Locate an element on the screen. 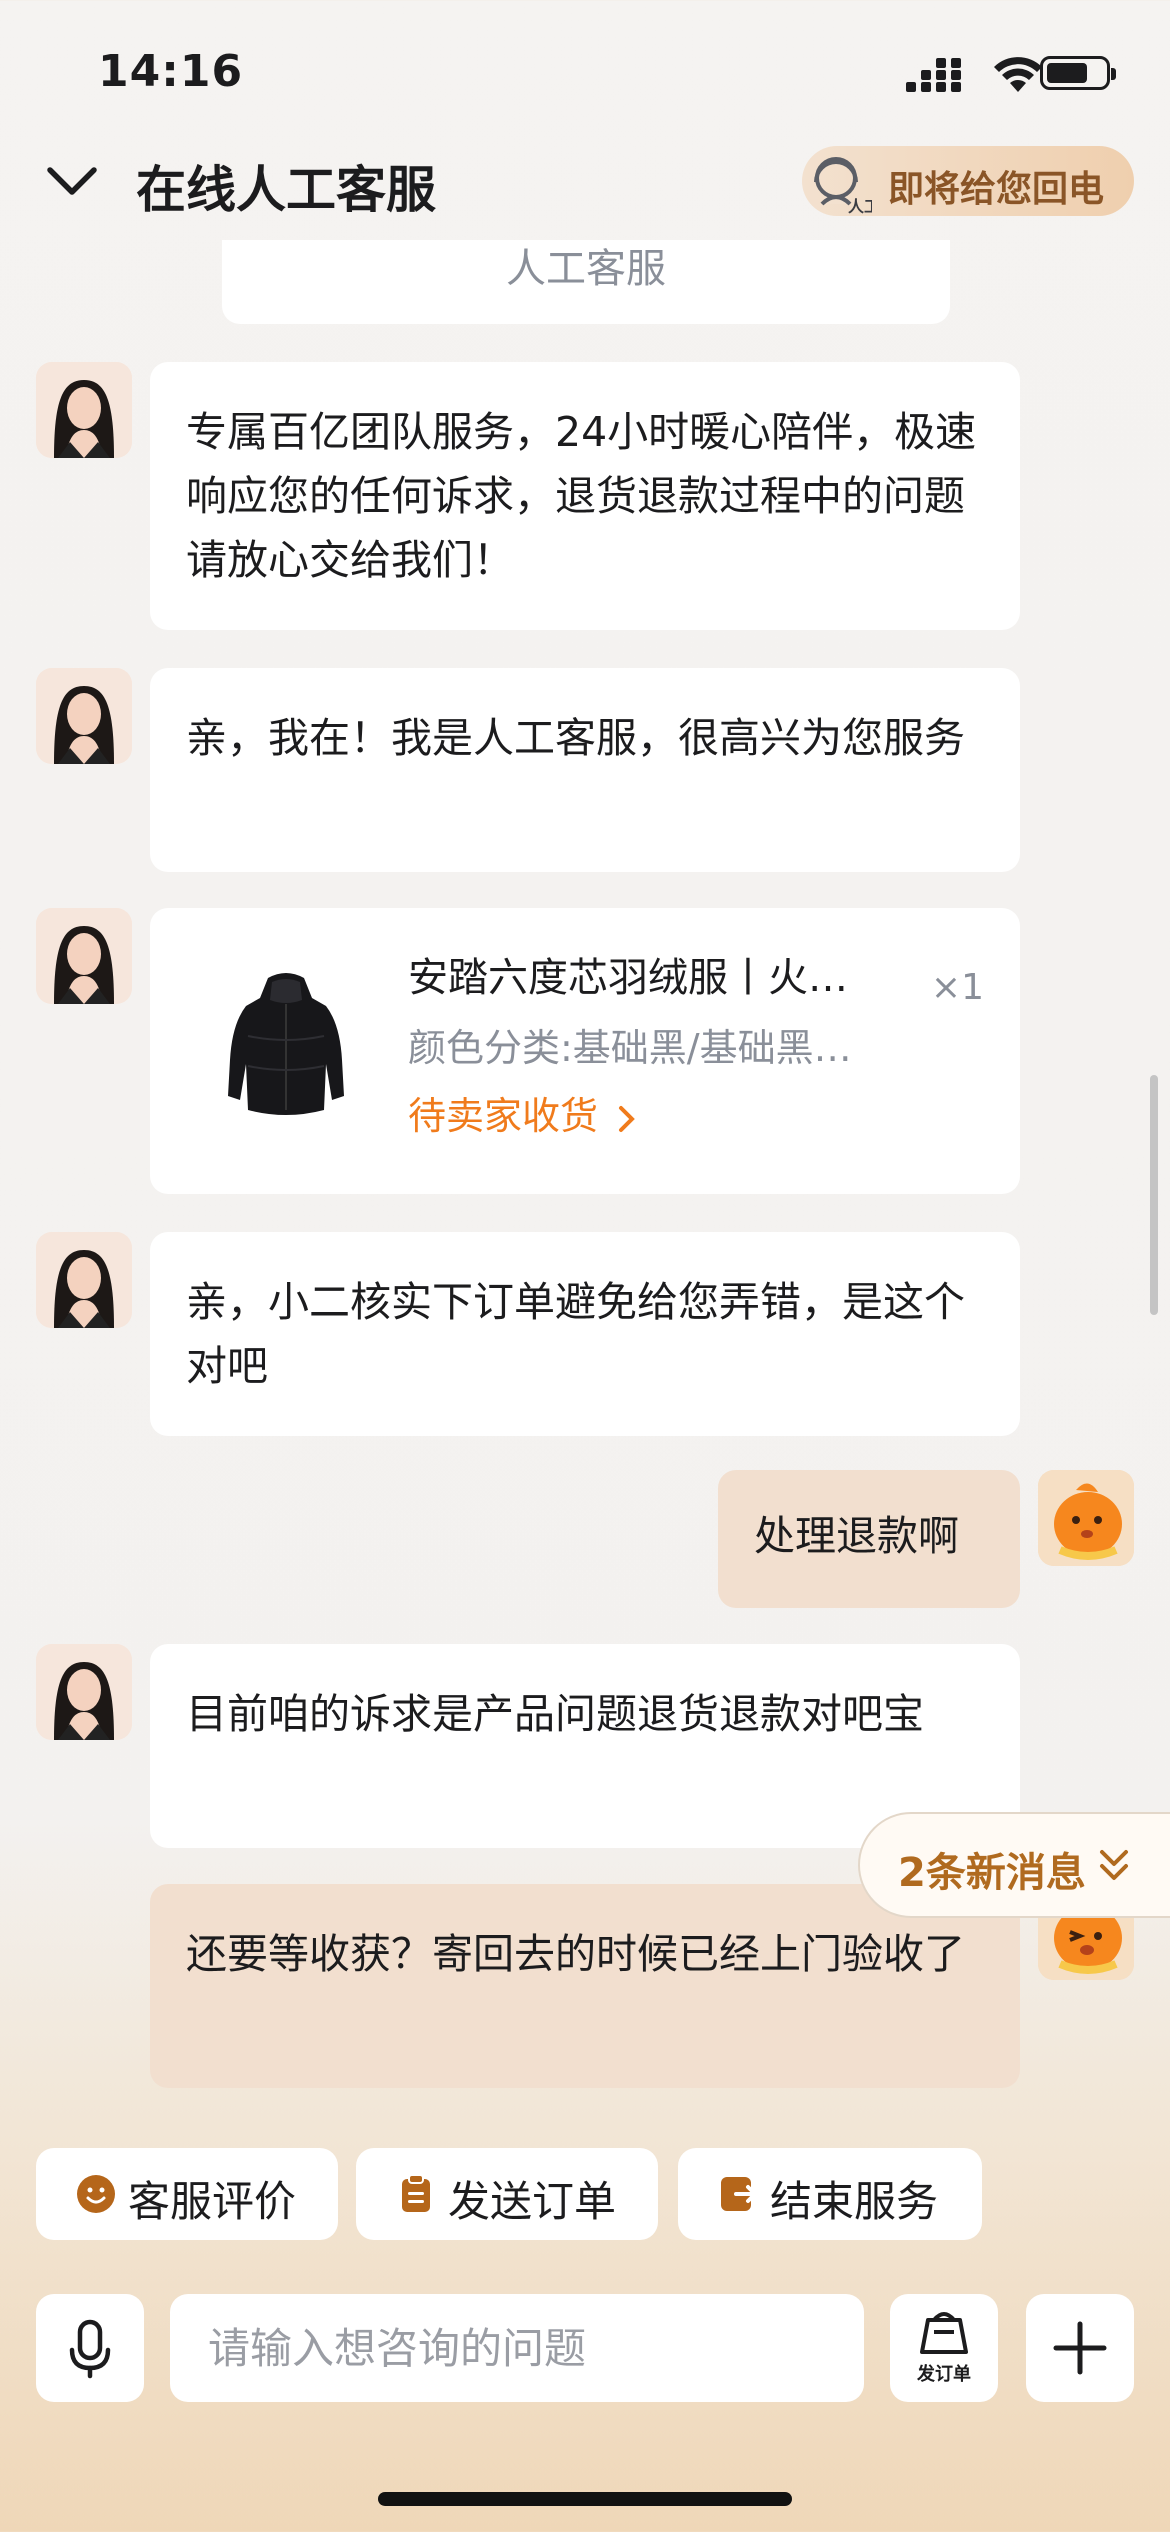 The image size is (1170, 2532). battery-icon is located at coordinates (1078, 73).